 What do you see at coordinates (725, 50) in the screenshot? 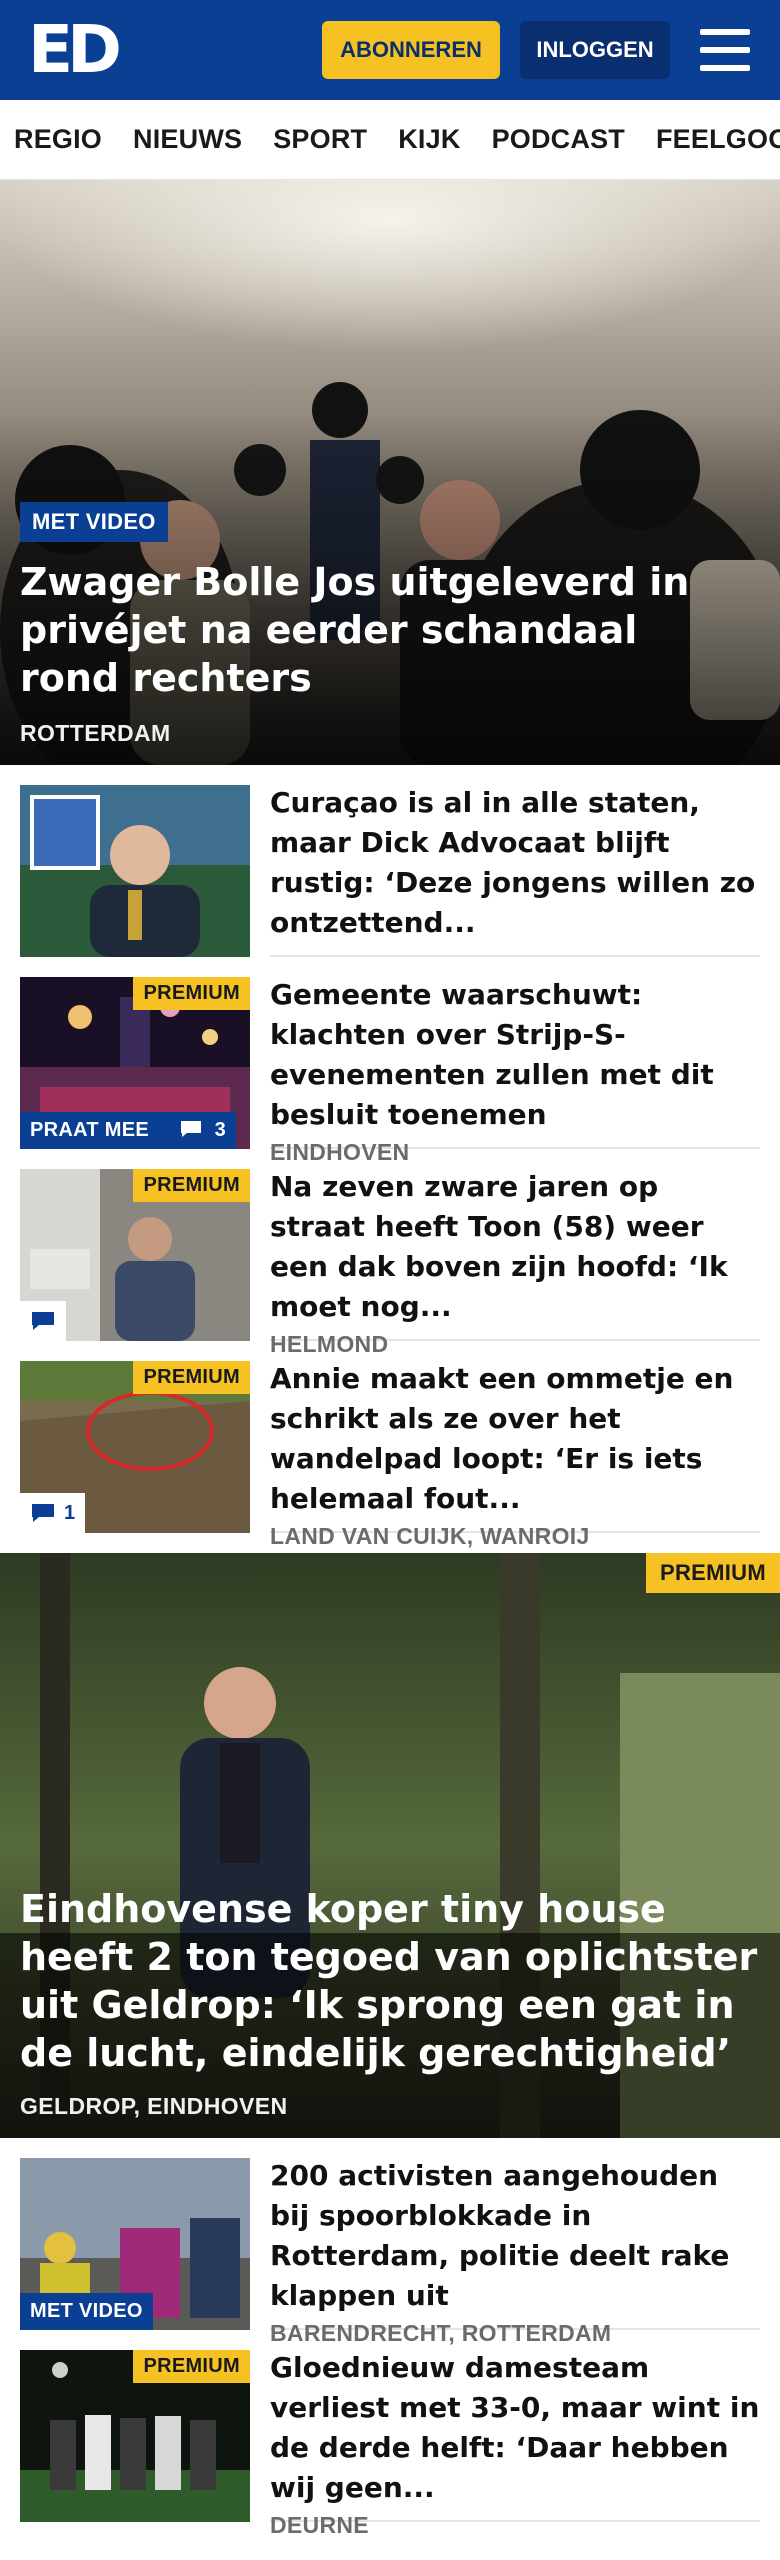
I see `hamburger-menu-icon` at bounding box center [725, 50].